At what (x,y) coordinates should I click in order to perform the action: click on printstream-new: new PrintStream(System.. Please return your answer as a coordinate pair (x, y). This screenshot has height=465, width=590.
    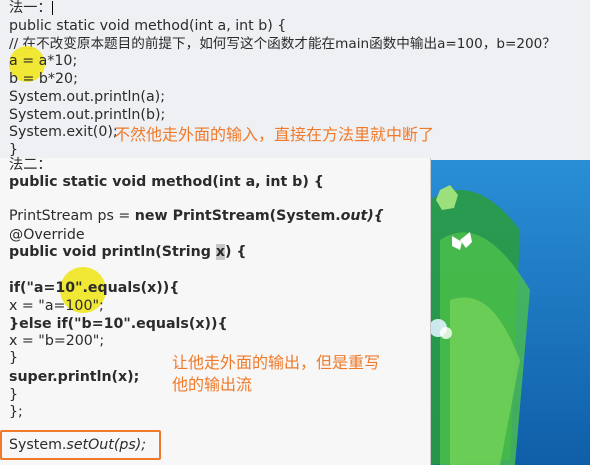
    Looking at the image, I should click on (237, 216).